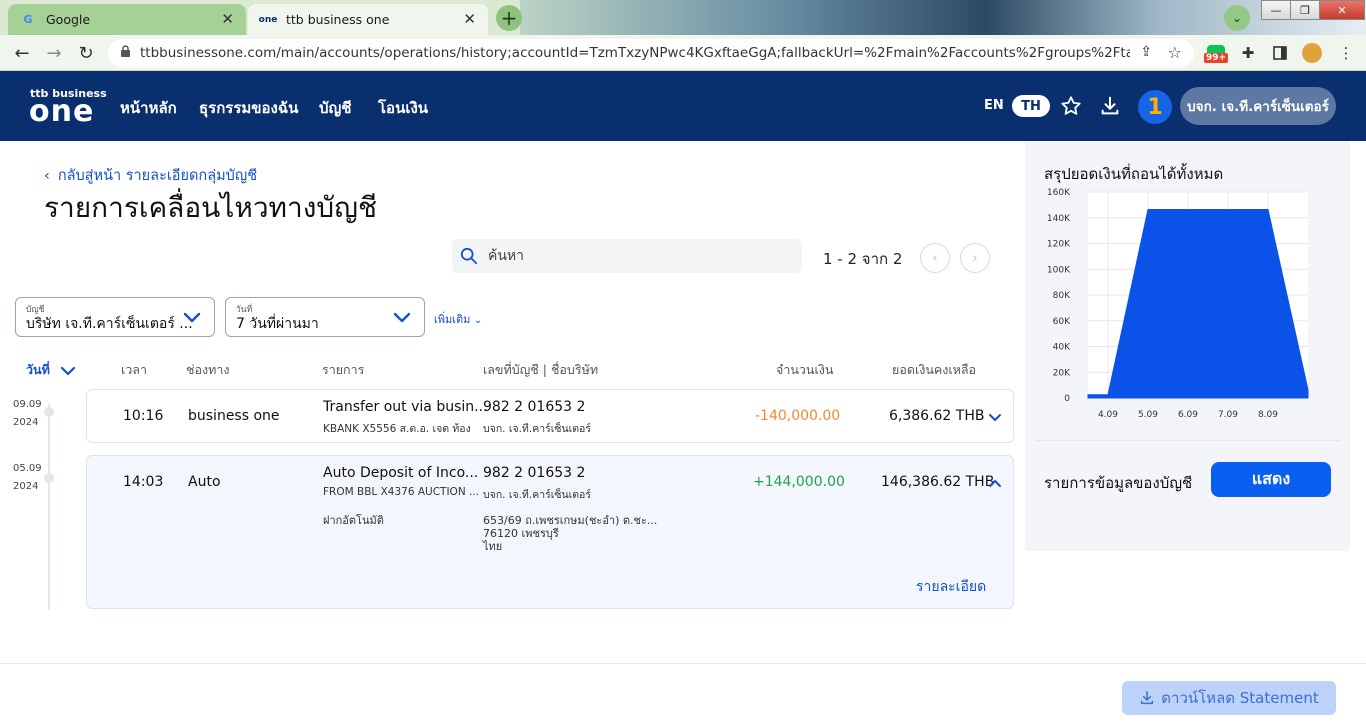 This screenshot has width=1366, height=728. I want to click on account-info-label: รายการข้อมูลของบัญชี, so click(1118, 483).